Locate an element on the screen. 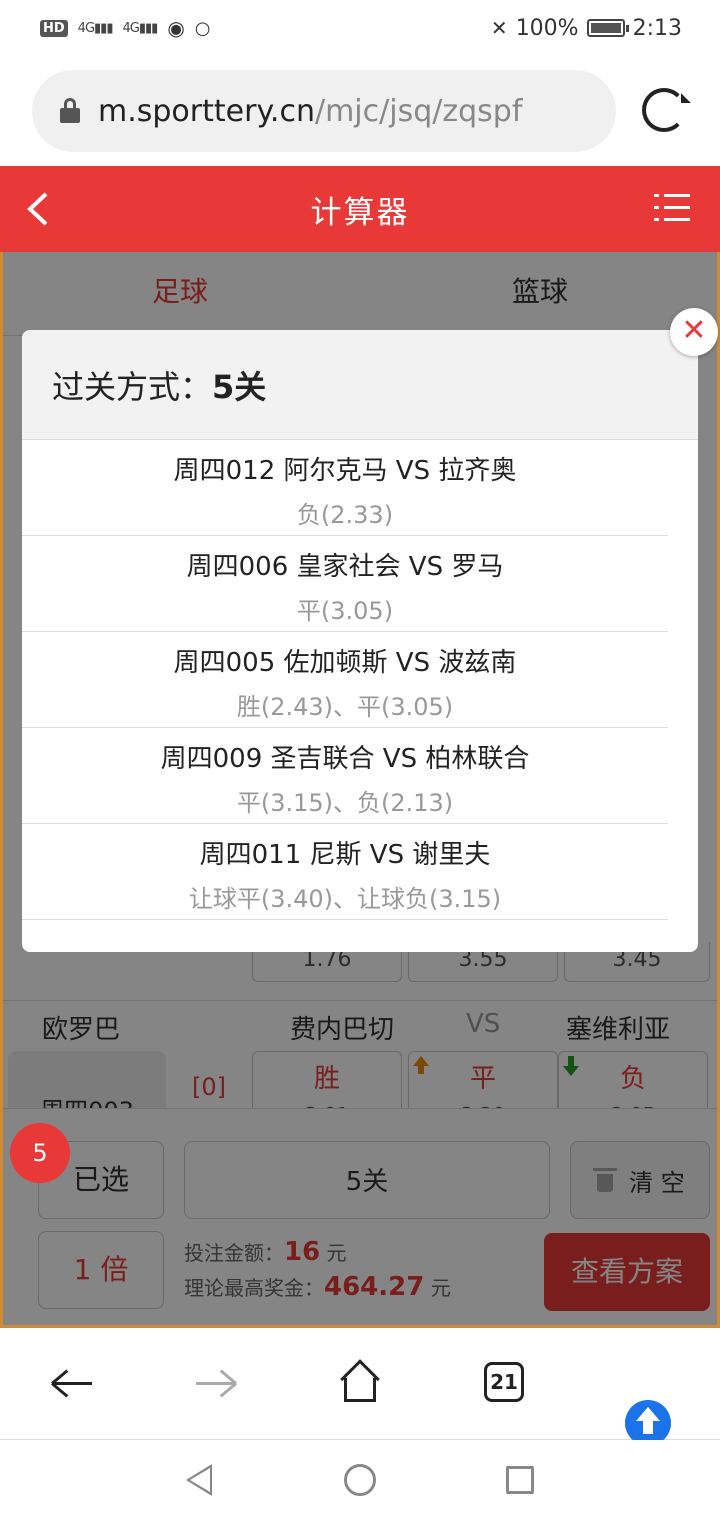 Image resolution: width=720 pixels, height=1520 pixels. modal-title-prefix: 过关方式： is located at coordinates (132, 386).